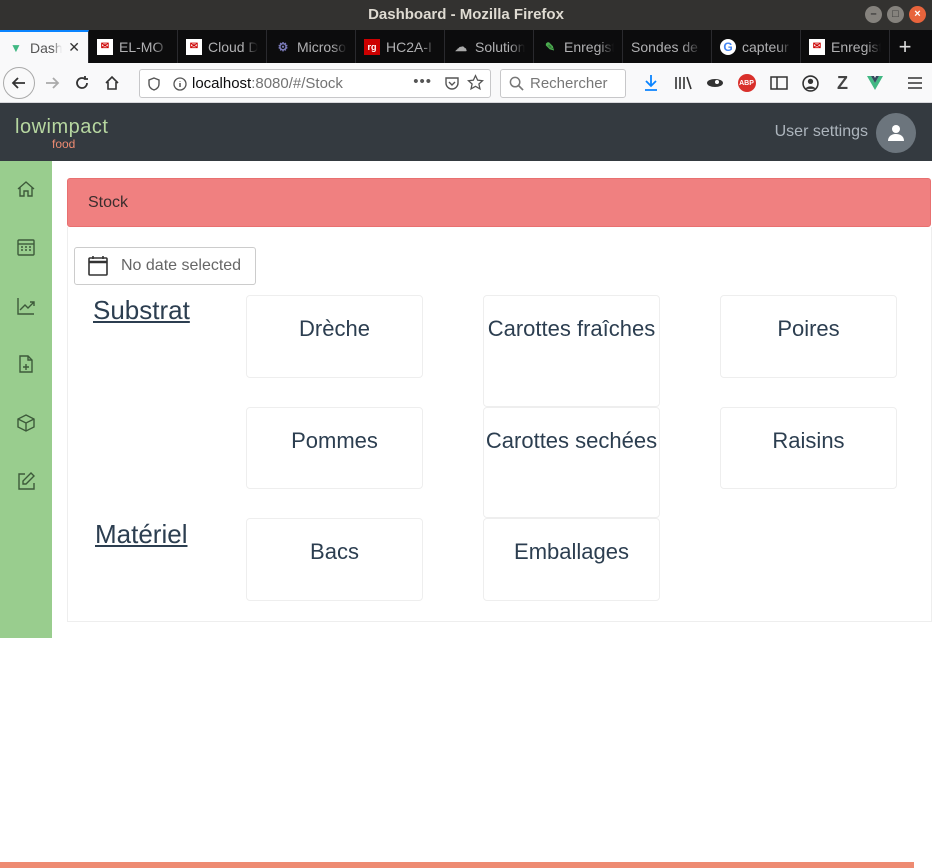 The height and width of the screenshot is (868, 932). What do you see at coordinates (108, 202) in the screenshot?
I see `page-title: Stock` at bounding box center [108, 202].